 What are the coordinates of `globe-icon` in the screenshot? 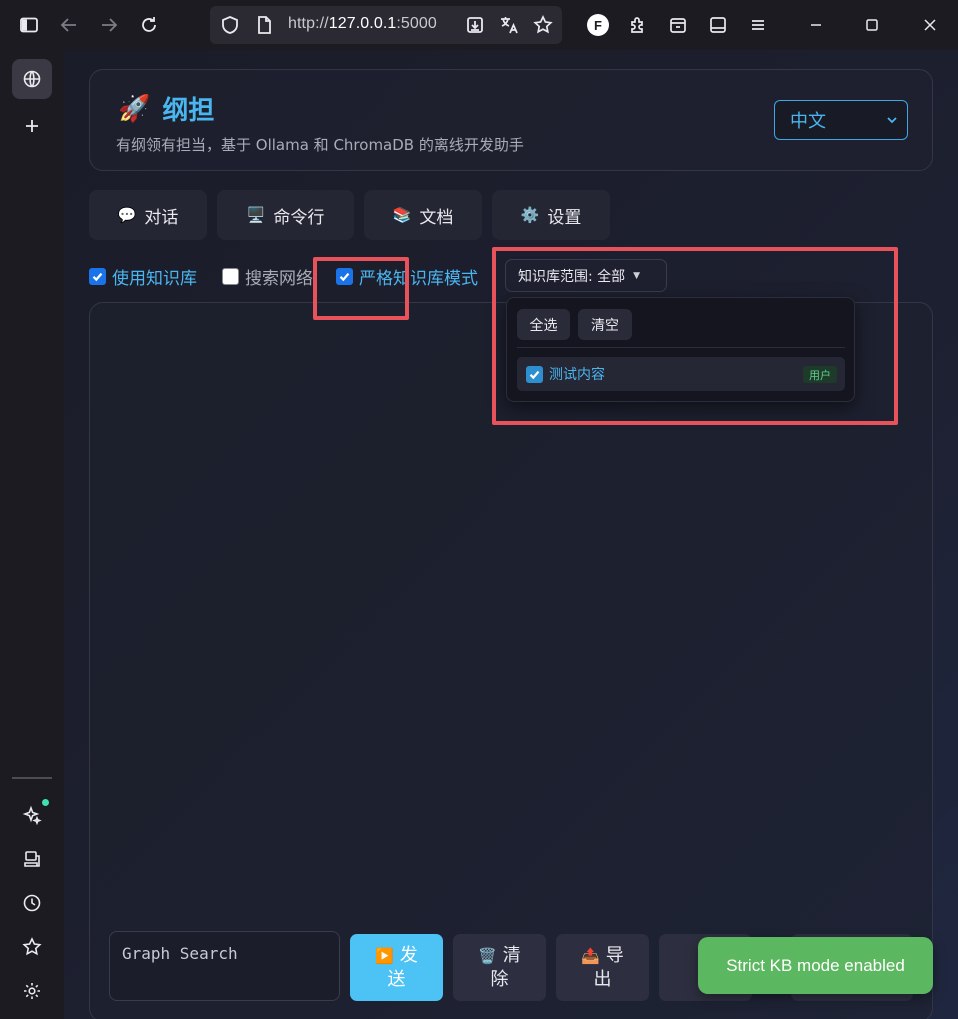 It's located at (32, 79).